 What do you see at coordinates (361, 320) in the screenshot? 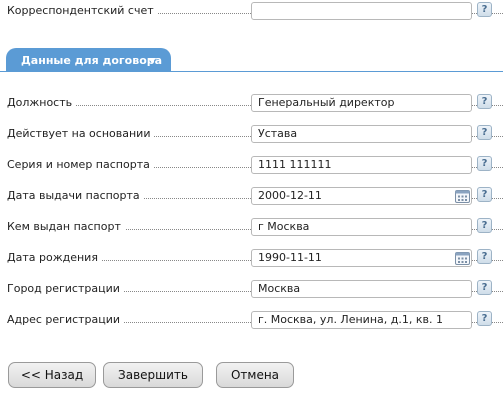
I see `registration-address-input: г. Москва, ул. Ленина, д.1, кв. 1` at bounding box center [361, 320].